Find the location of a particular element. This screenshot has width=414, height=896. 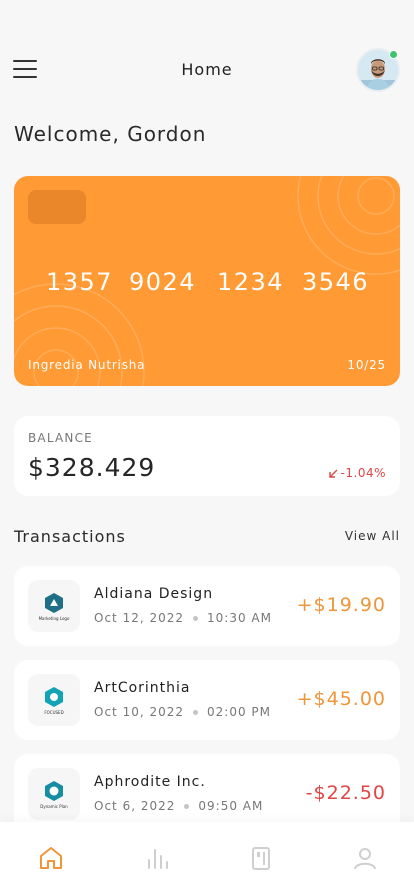

company-logo: Marketing Logo is located at coordinates (54, 606).